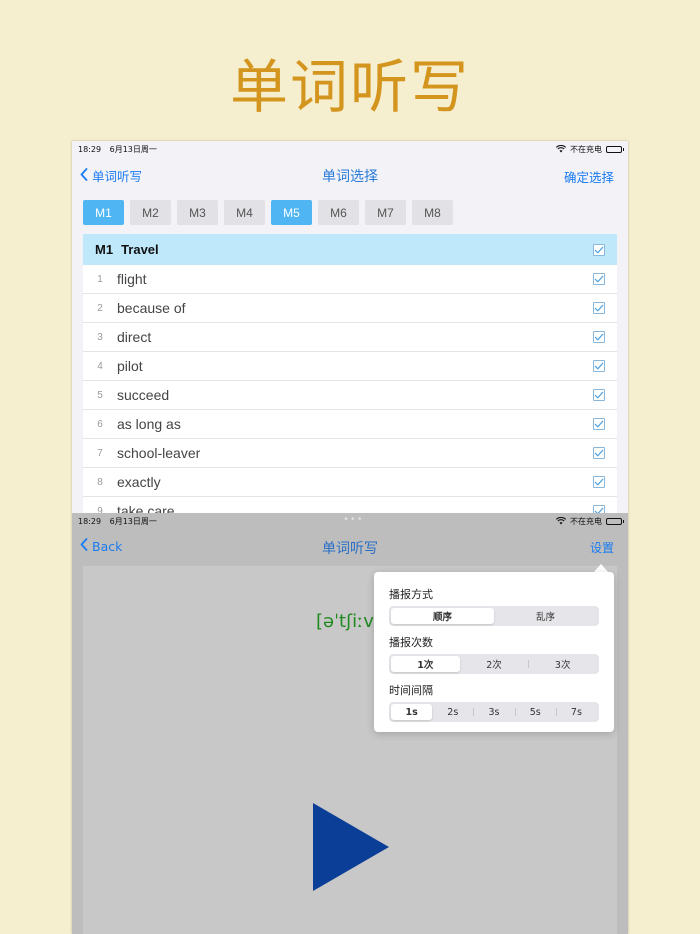 This screenshot has width=700, height=934. Describe the element at coordinates (104, 249) in the screenshot. I see `section-id: M1` at that location.